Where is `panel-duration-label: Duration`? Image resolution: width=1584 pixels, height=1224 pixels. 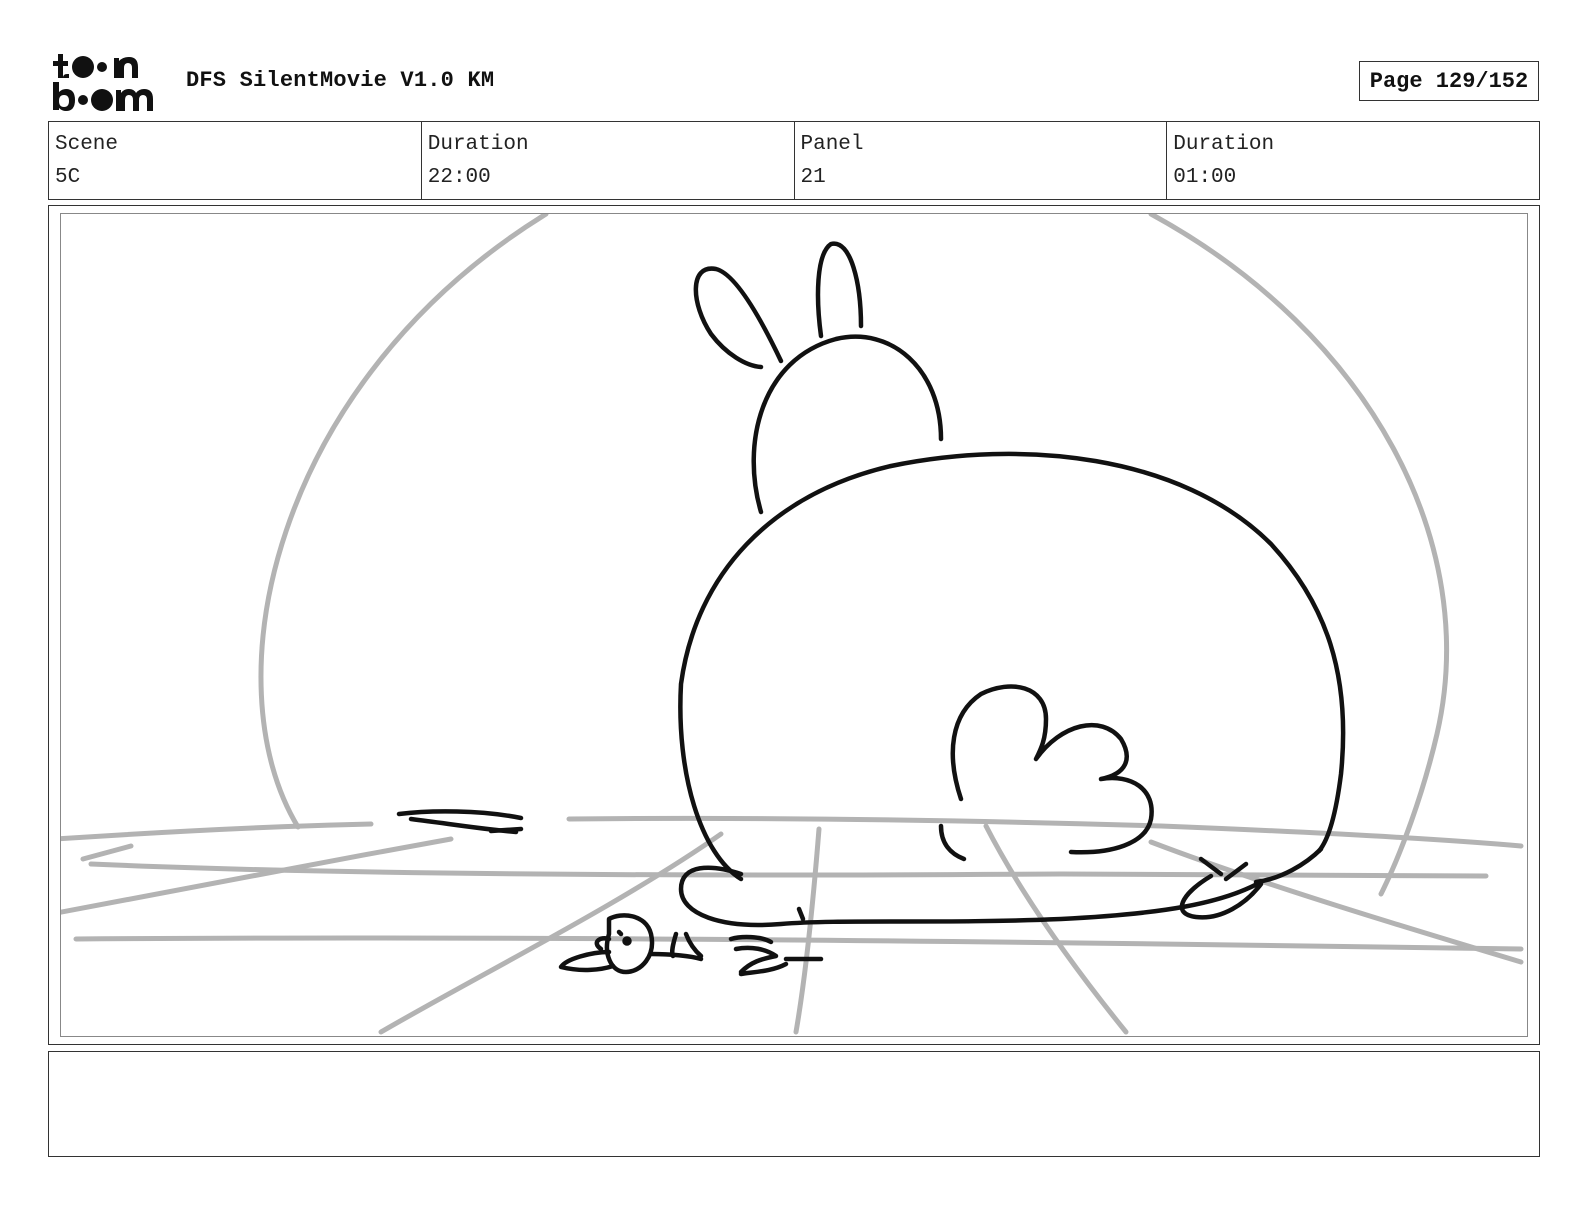
panel-duration-label: Duration is located at coordinates (1224, 144).